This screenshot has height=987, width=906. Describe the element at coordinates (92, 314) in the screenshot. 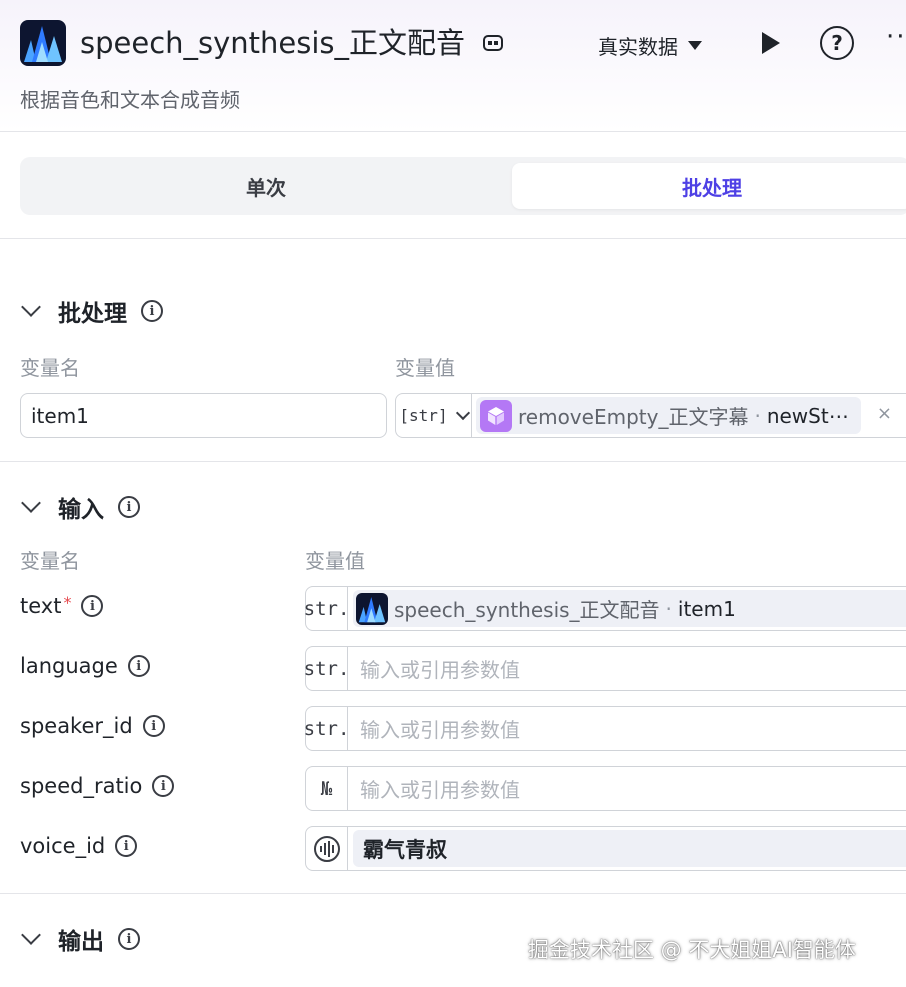

I see `batch-section-title: 批处理` at that location.